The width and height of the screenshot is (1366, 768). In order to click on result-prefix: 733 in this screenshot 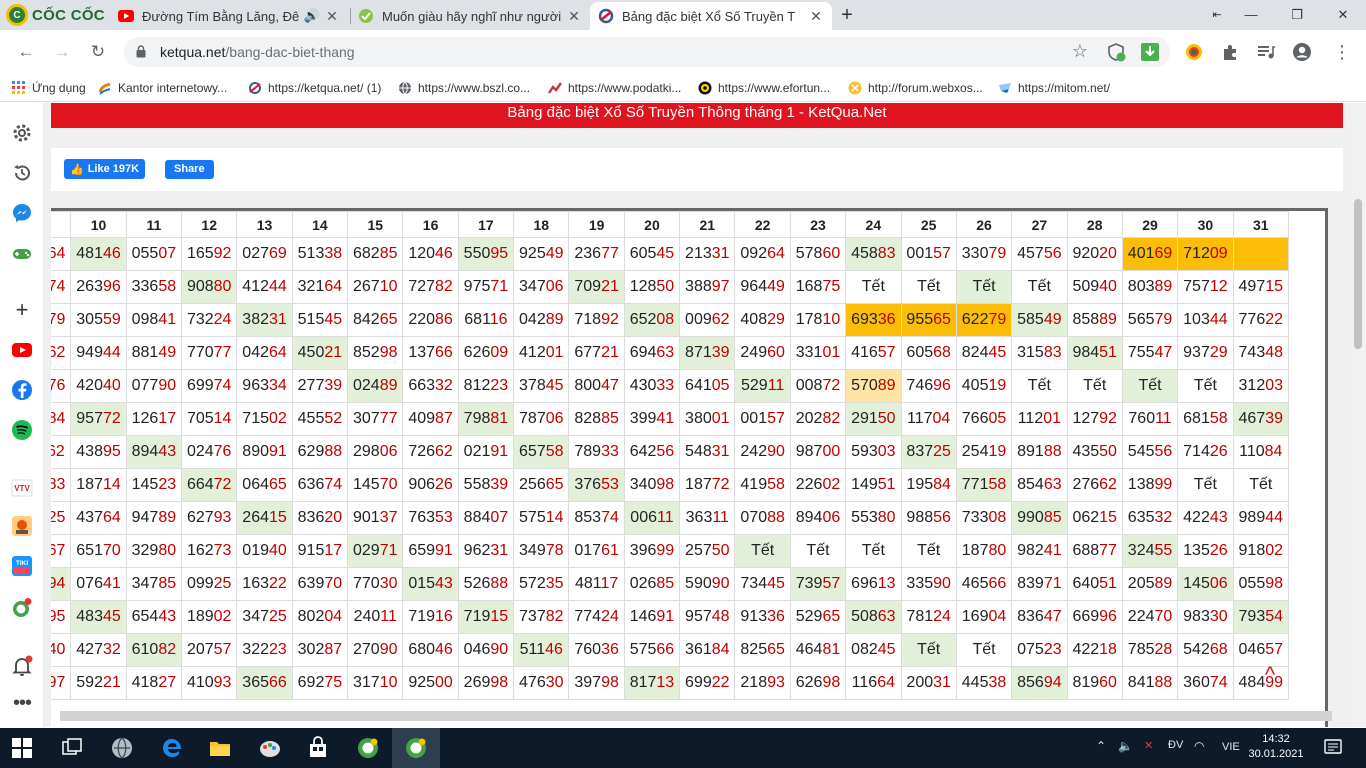, I will do `click(975, 517)`.